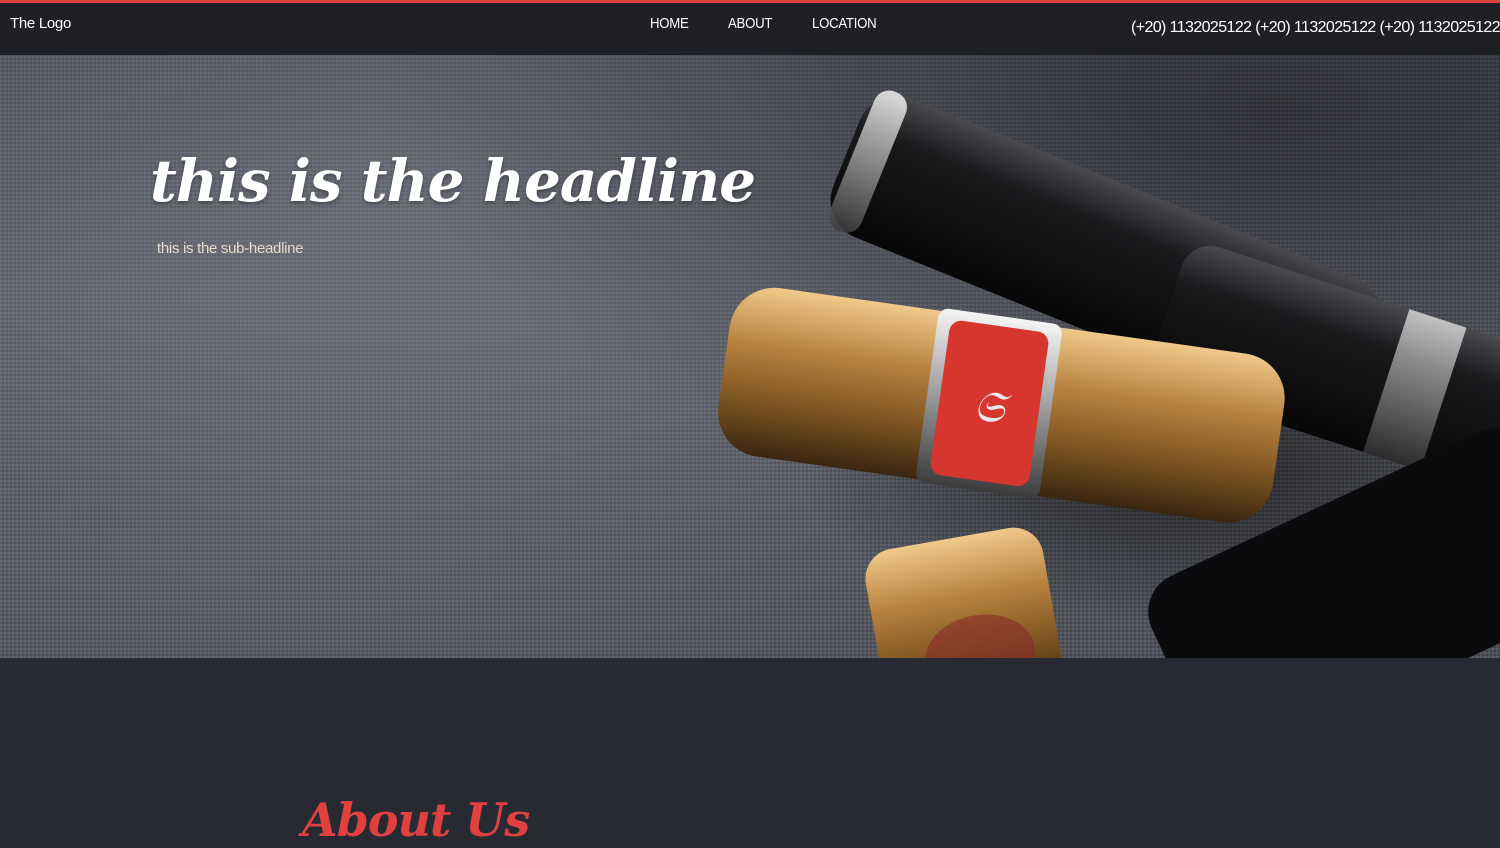 Image resolution: width=1500 pixels, height=848 pixels. I want to click on main-nav: HOME ABOUT LOCATION, so click(767, 23).